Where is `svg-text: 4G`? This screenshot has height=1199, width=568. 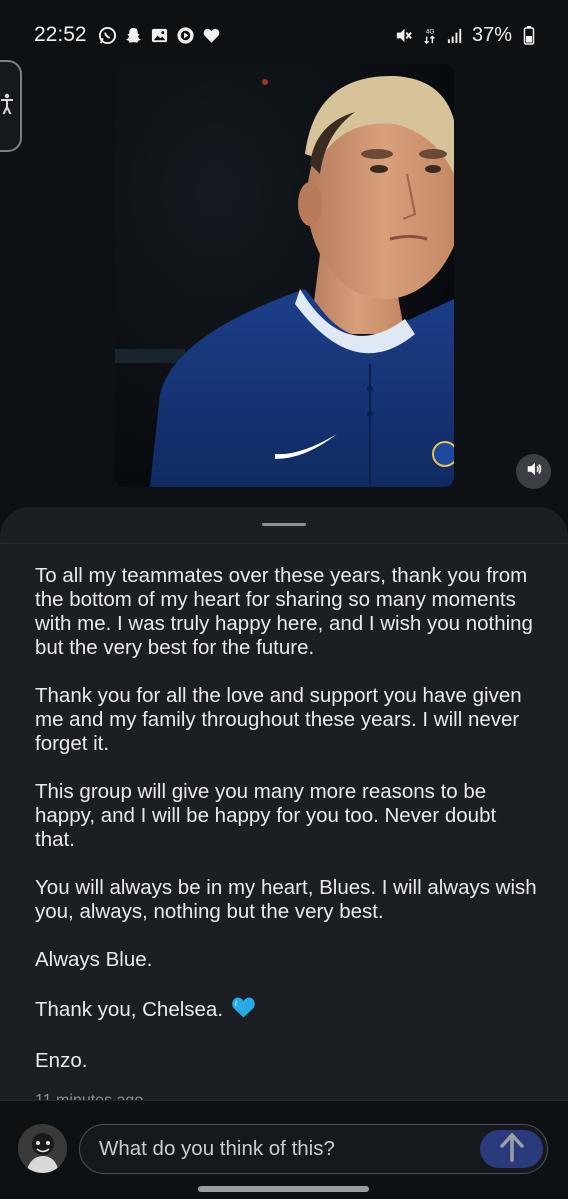 svg-text: 4G is located at coordinates (430, 31).